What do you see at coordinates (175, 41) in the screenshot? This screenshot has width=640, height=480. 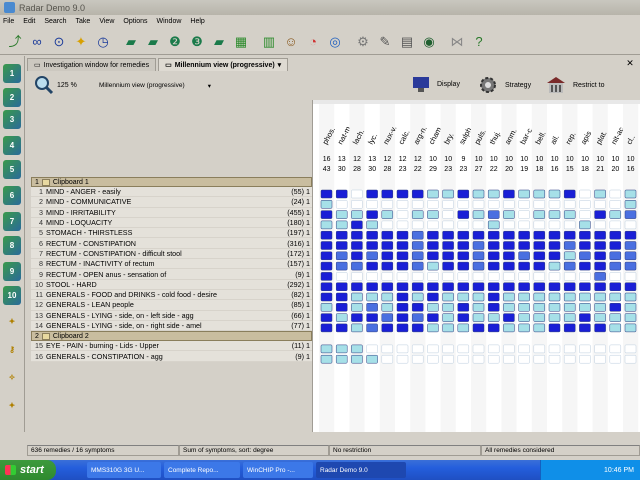 I see `book-2-icon: ❷` at bounding box center [175, 41].